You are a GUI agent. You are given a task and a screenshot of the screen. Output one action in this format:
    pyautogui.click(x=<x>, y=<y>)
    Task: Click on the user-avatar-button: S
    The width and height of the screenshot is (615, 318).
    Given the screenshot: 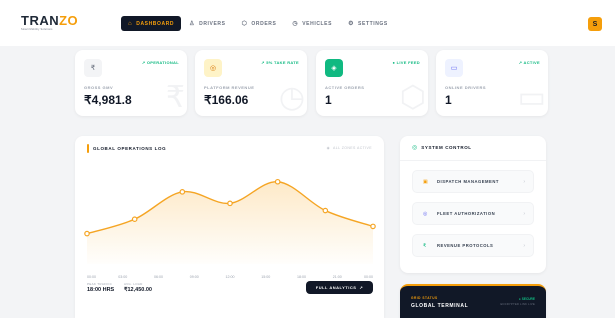 What is the action you would take?
    pyautogui.click(x=595, y=24)
    